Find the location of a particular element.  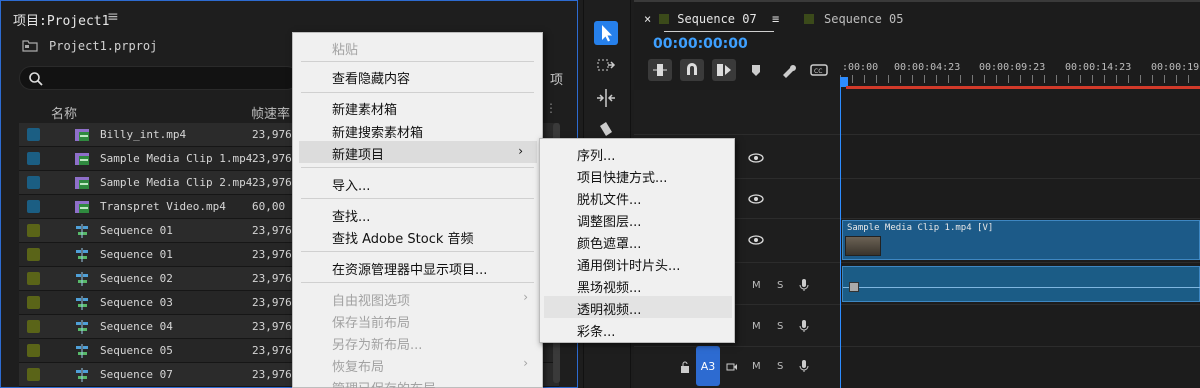

linked-selection-button is located at coordinates (724, 70).